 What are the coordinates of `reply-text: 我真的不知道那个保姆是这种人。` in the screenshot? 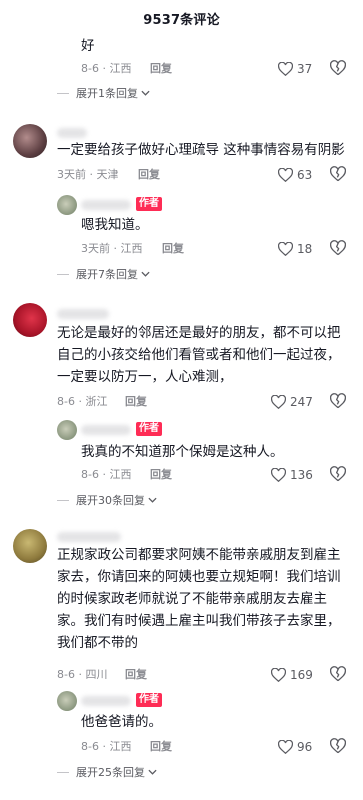 It's located at (182, 452).